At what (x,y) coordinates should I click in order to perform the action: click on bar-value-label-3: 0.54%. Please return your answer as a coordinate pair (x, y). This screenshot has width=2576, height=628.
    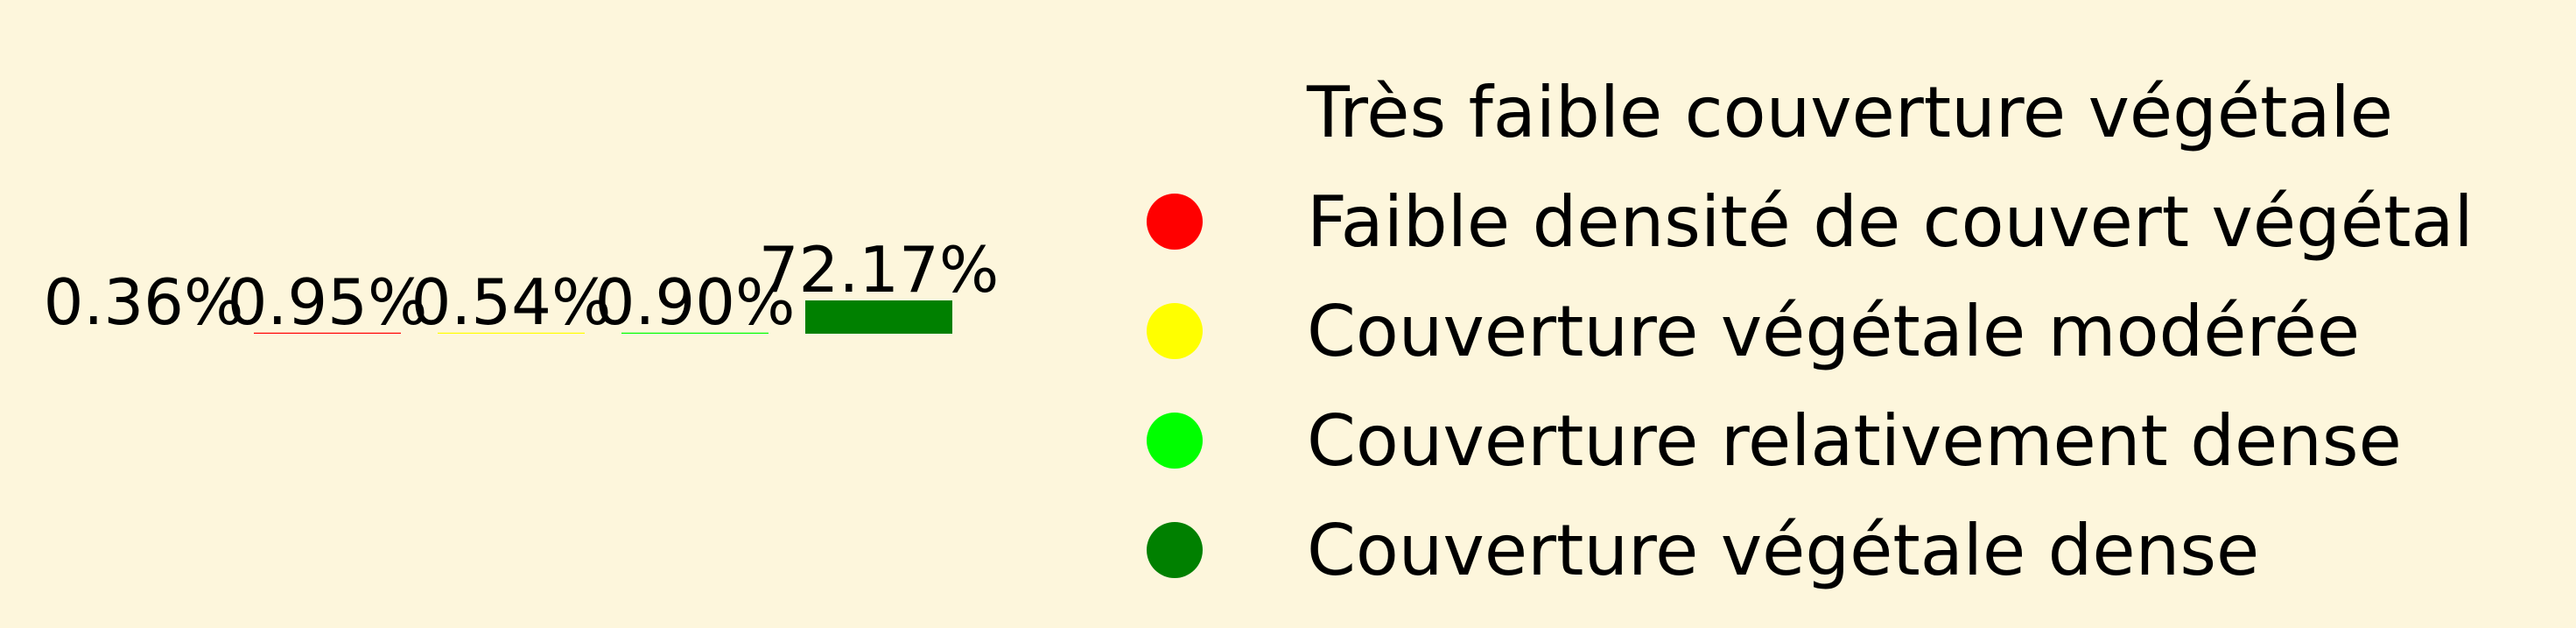
    Looking at the image, I should click on (511, 302).